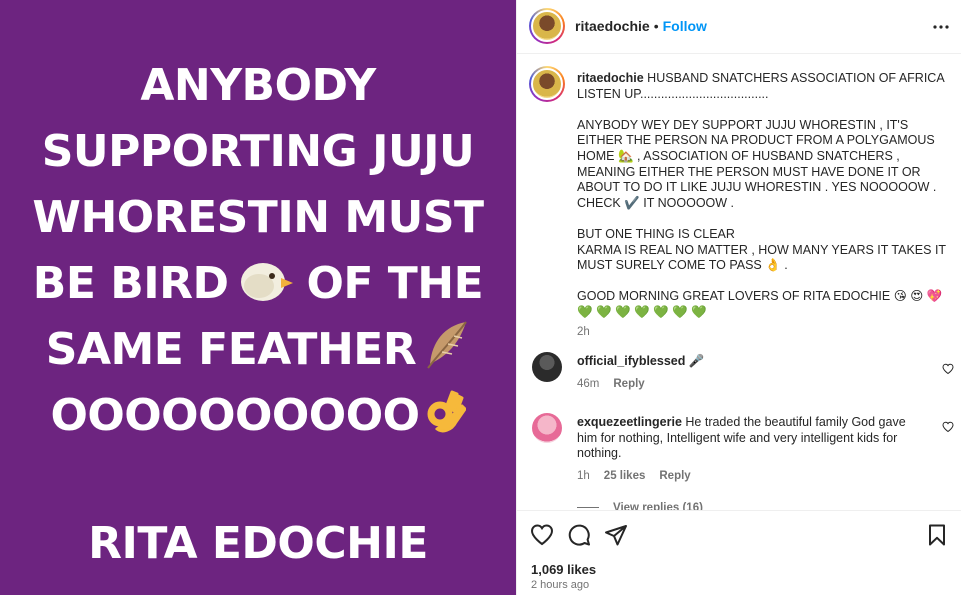 This screenshot has height=595, width=961. Describe the element at coordinates (696, 361) in the screenshot. I see `comment-body: 🎤` at that location.